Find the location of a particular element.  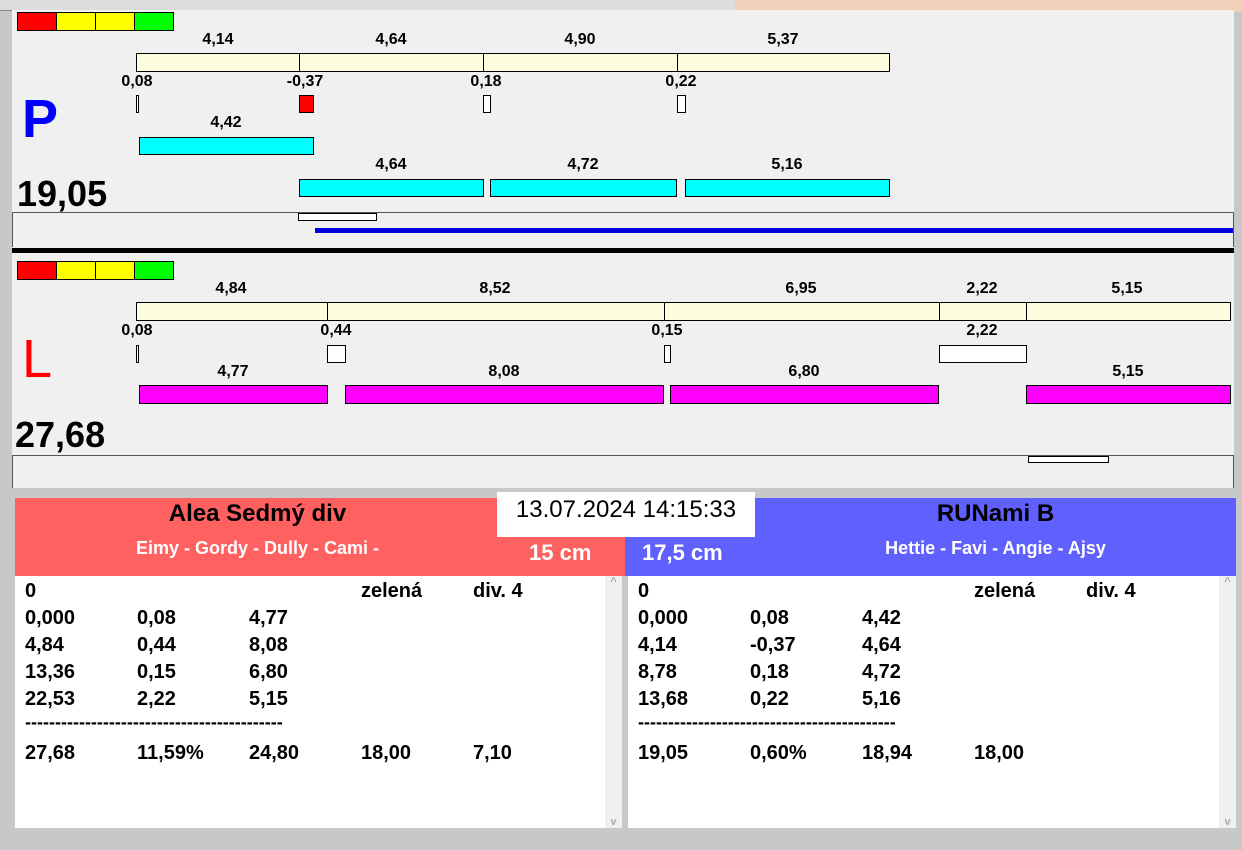

l-diff-label: 0,08 is located at coordinates (137, 330).